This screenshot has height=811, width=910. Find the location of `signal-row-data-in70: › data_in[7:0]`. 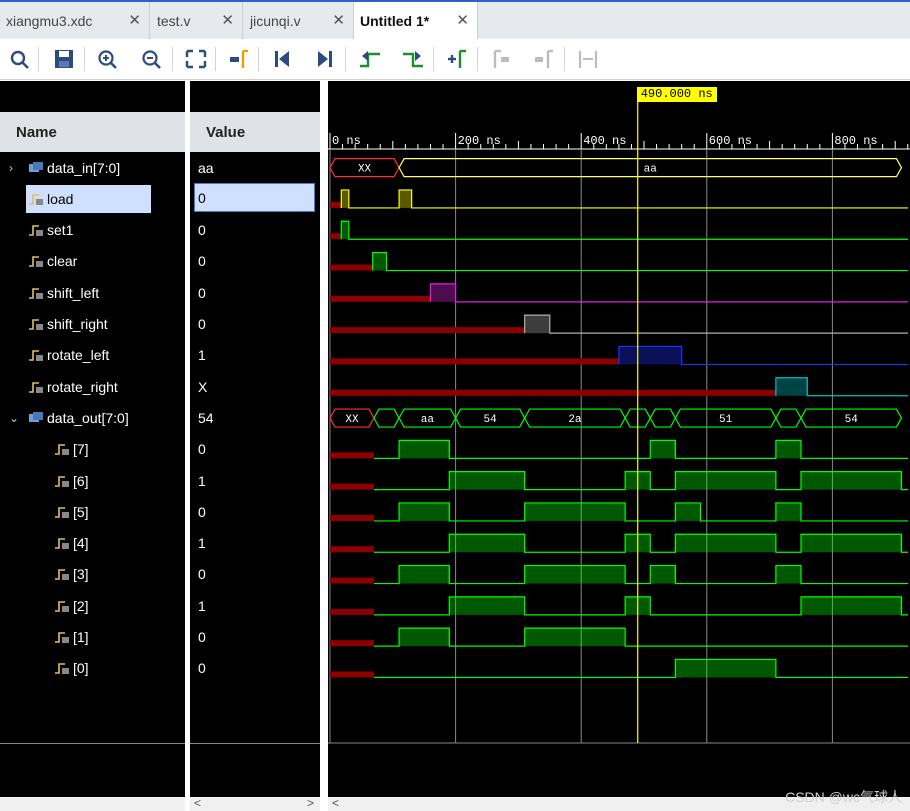

signal-row-data-in70: › data_in[7:0] is located at coordinates (92, 167).